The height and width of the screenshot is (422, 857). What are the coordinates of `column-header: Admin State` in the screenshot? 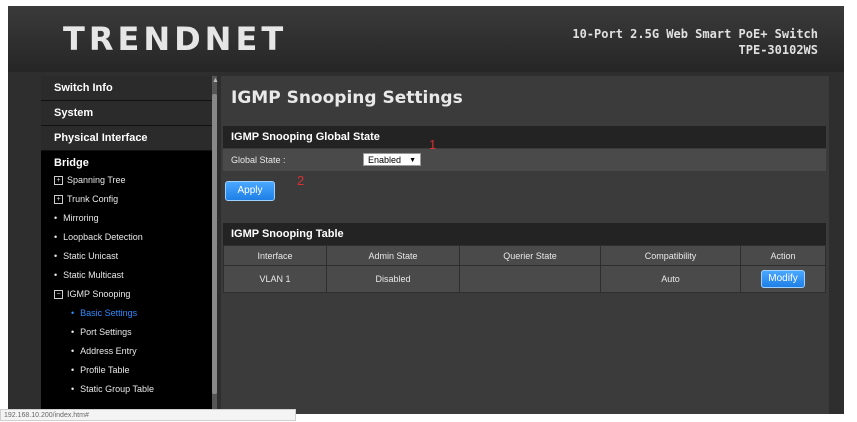 It's located at (393, 255).